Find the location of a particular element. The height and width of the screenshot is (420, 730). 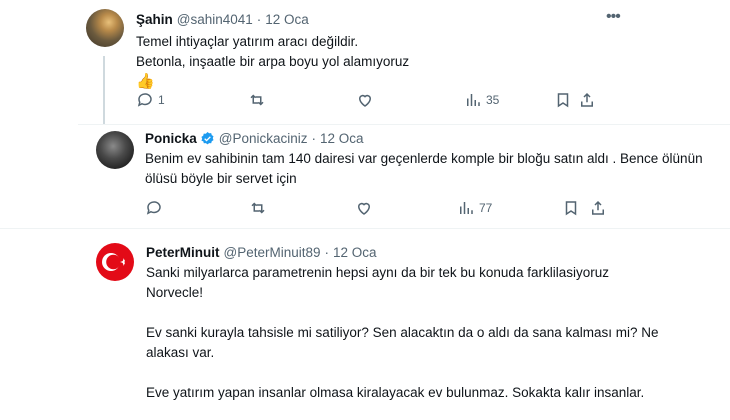

reply-count: 1 is located at coordinates (161, 100).